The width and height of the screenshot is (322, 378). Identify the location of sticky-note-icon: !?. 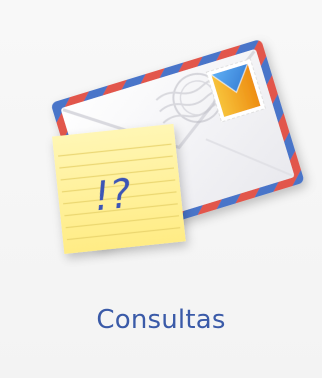
(119, 188).